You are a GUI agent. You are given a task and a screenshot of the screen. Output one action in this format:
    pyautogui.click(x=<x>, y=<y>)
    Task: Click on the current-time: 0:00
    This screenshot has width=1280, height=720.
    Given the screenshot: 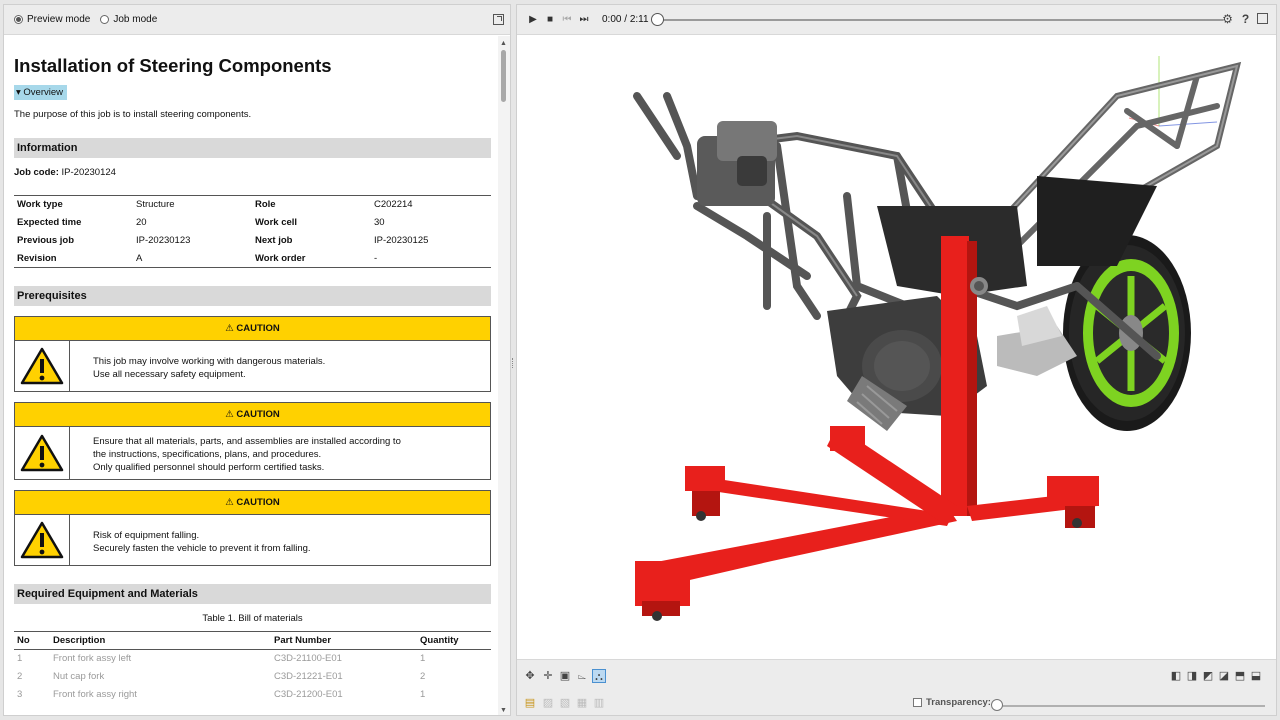 What is the action you would take?
    pyautogui.click(x=612, y=19)
    